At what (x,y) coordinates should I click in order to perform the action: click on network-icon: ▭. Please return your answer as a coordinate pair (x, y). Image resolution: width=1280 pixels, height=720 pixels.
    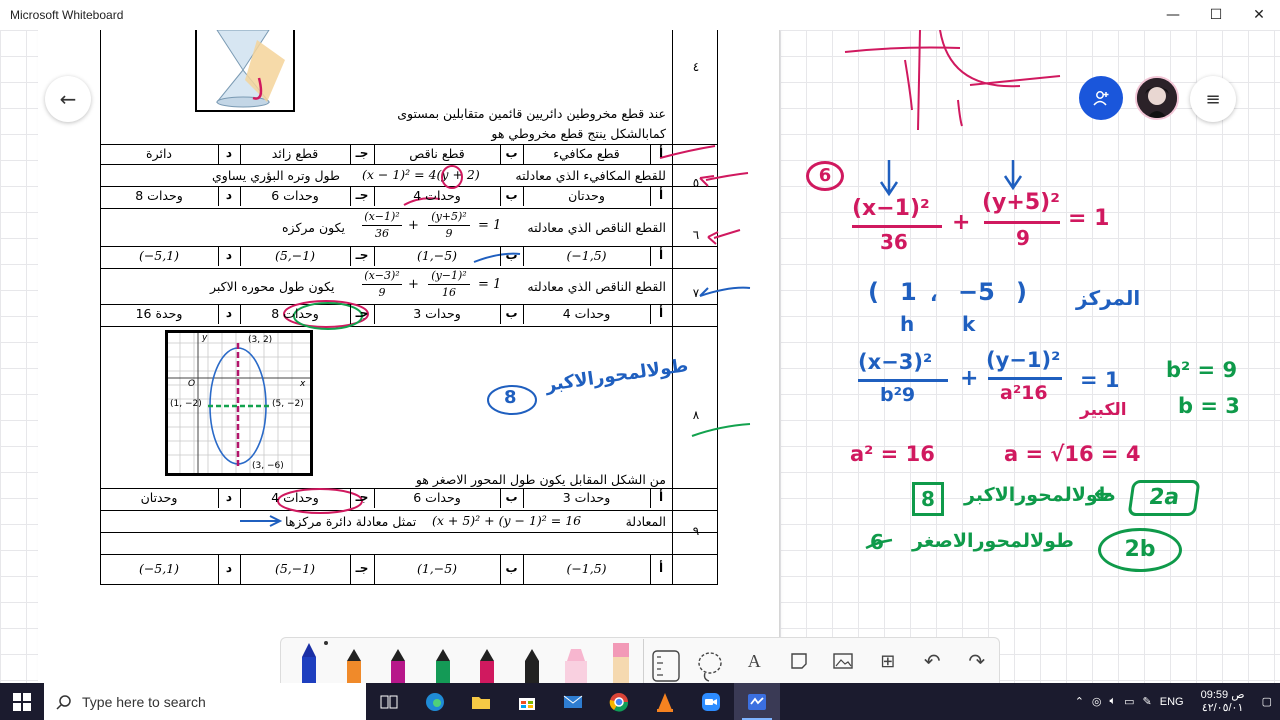
    Looking at the image, I should click on (1129, 701).